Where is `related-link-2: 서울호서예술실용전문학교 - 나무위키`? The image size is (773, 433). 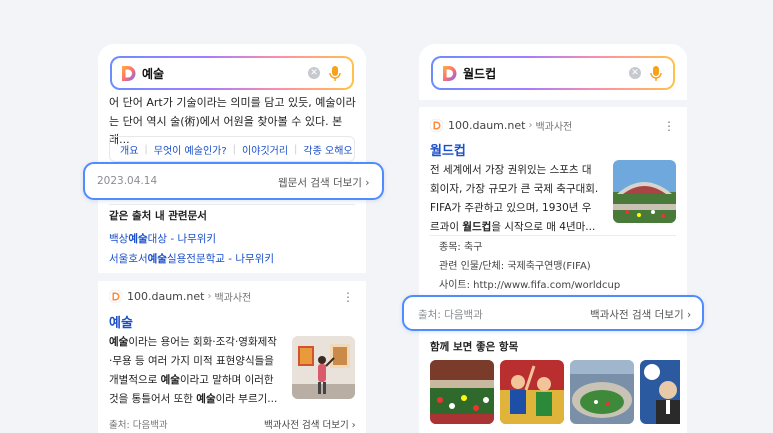 related-link-2: 서울호서예술실용전문학교 - 나무위키 is located at coordinates (191, 259).